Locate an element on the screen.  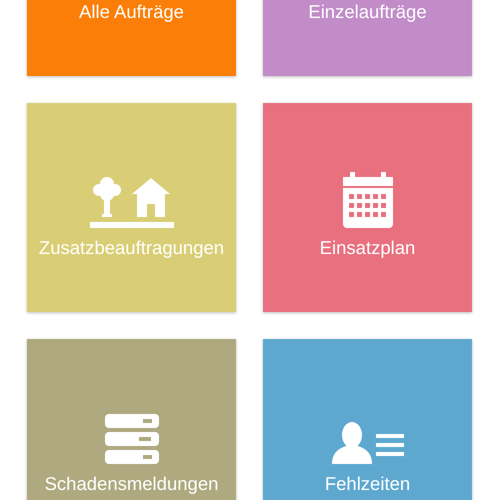
menu-tile: Schadensmeldungen is located at coordinates (131, 419).